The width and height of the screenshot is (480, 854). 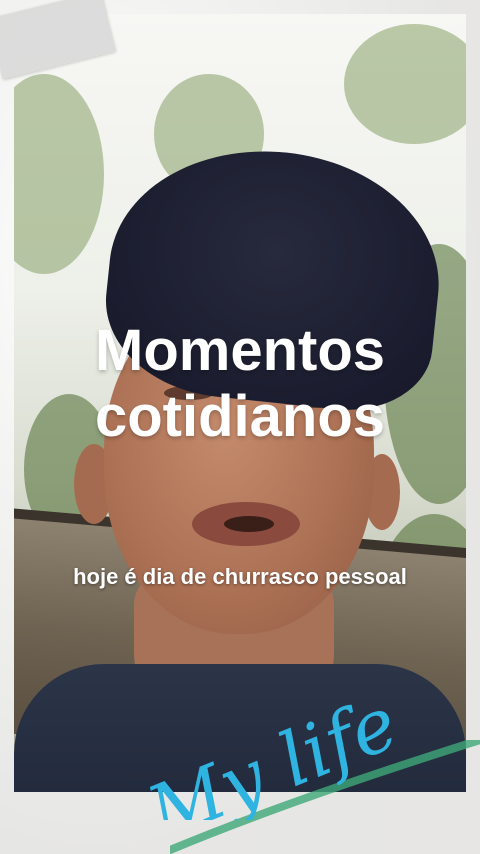 I want to click on overlay-caption: hoje é dia de churrasco pessoal, so click(x=240, y=576).